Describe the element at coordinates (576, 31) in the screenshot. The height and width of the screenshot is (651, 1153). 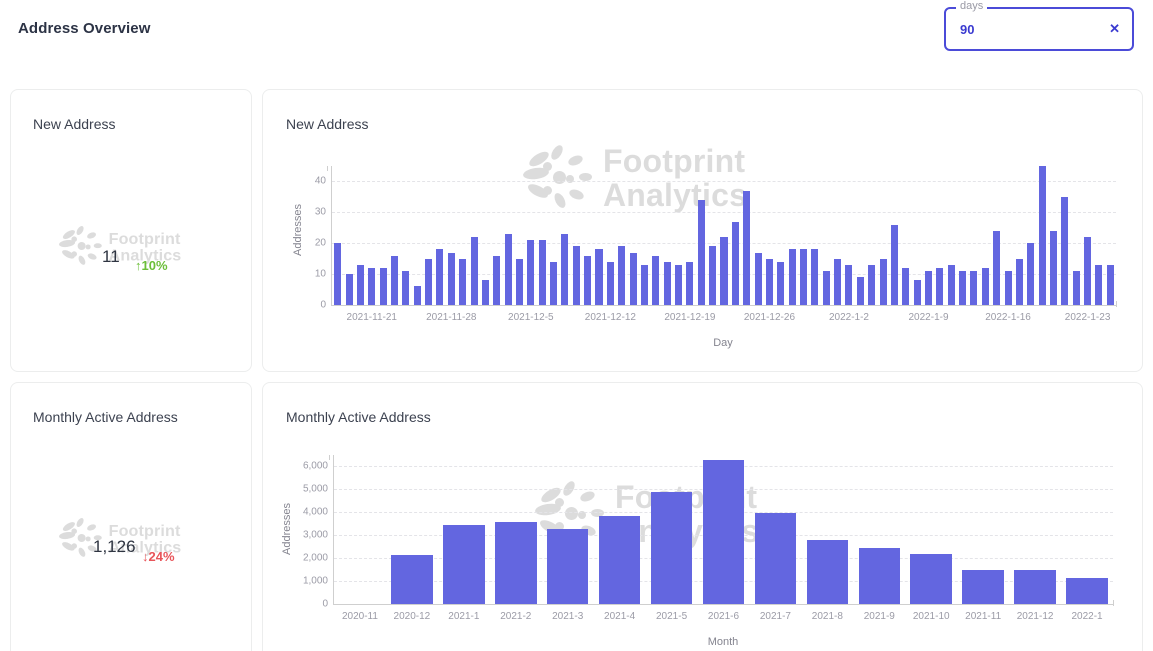
I see `page-header: Address Overview days 90 ✕` at that location.